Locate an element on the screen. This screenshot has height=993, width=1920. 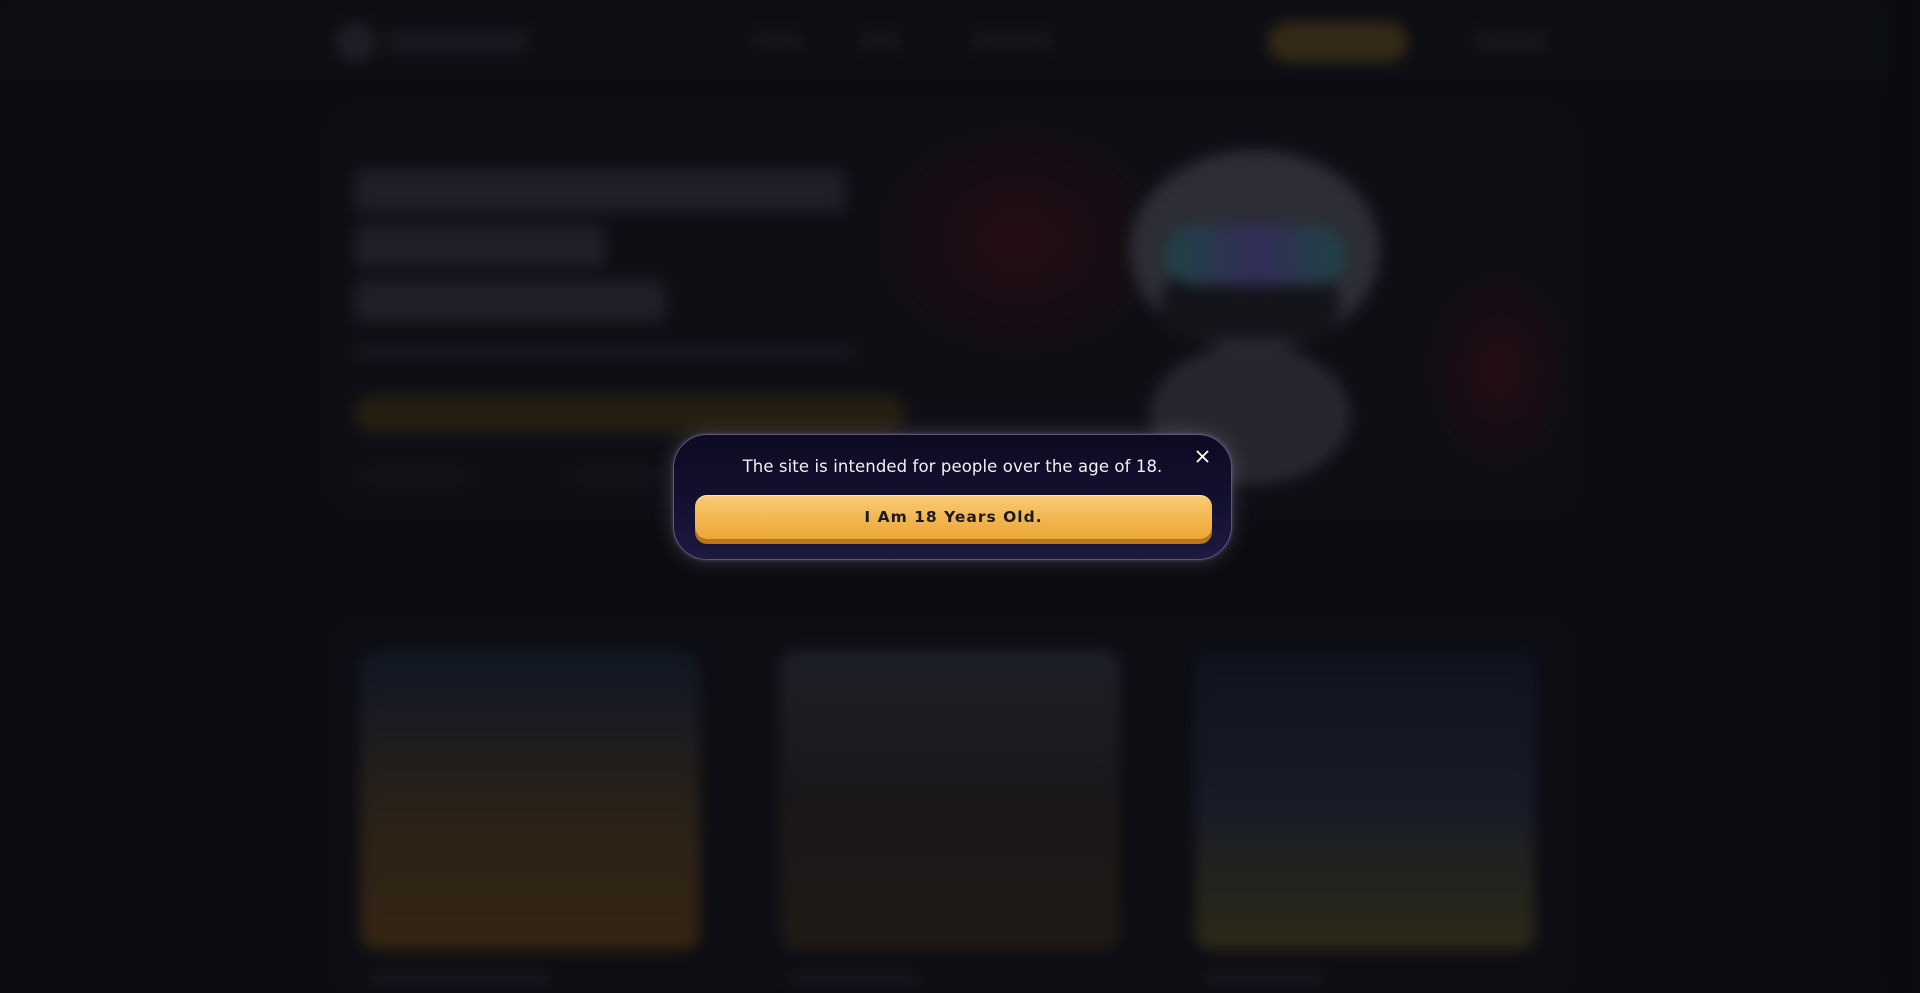
close-icon is located at coordinates (1202, 456).